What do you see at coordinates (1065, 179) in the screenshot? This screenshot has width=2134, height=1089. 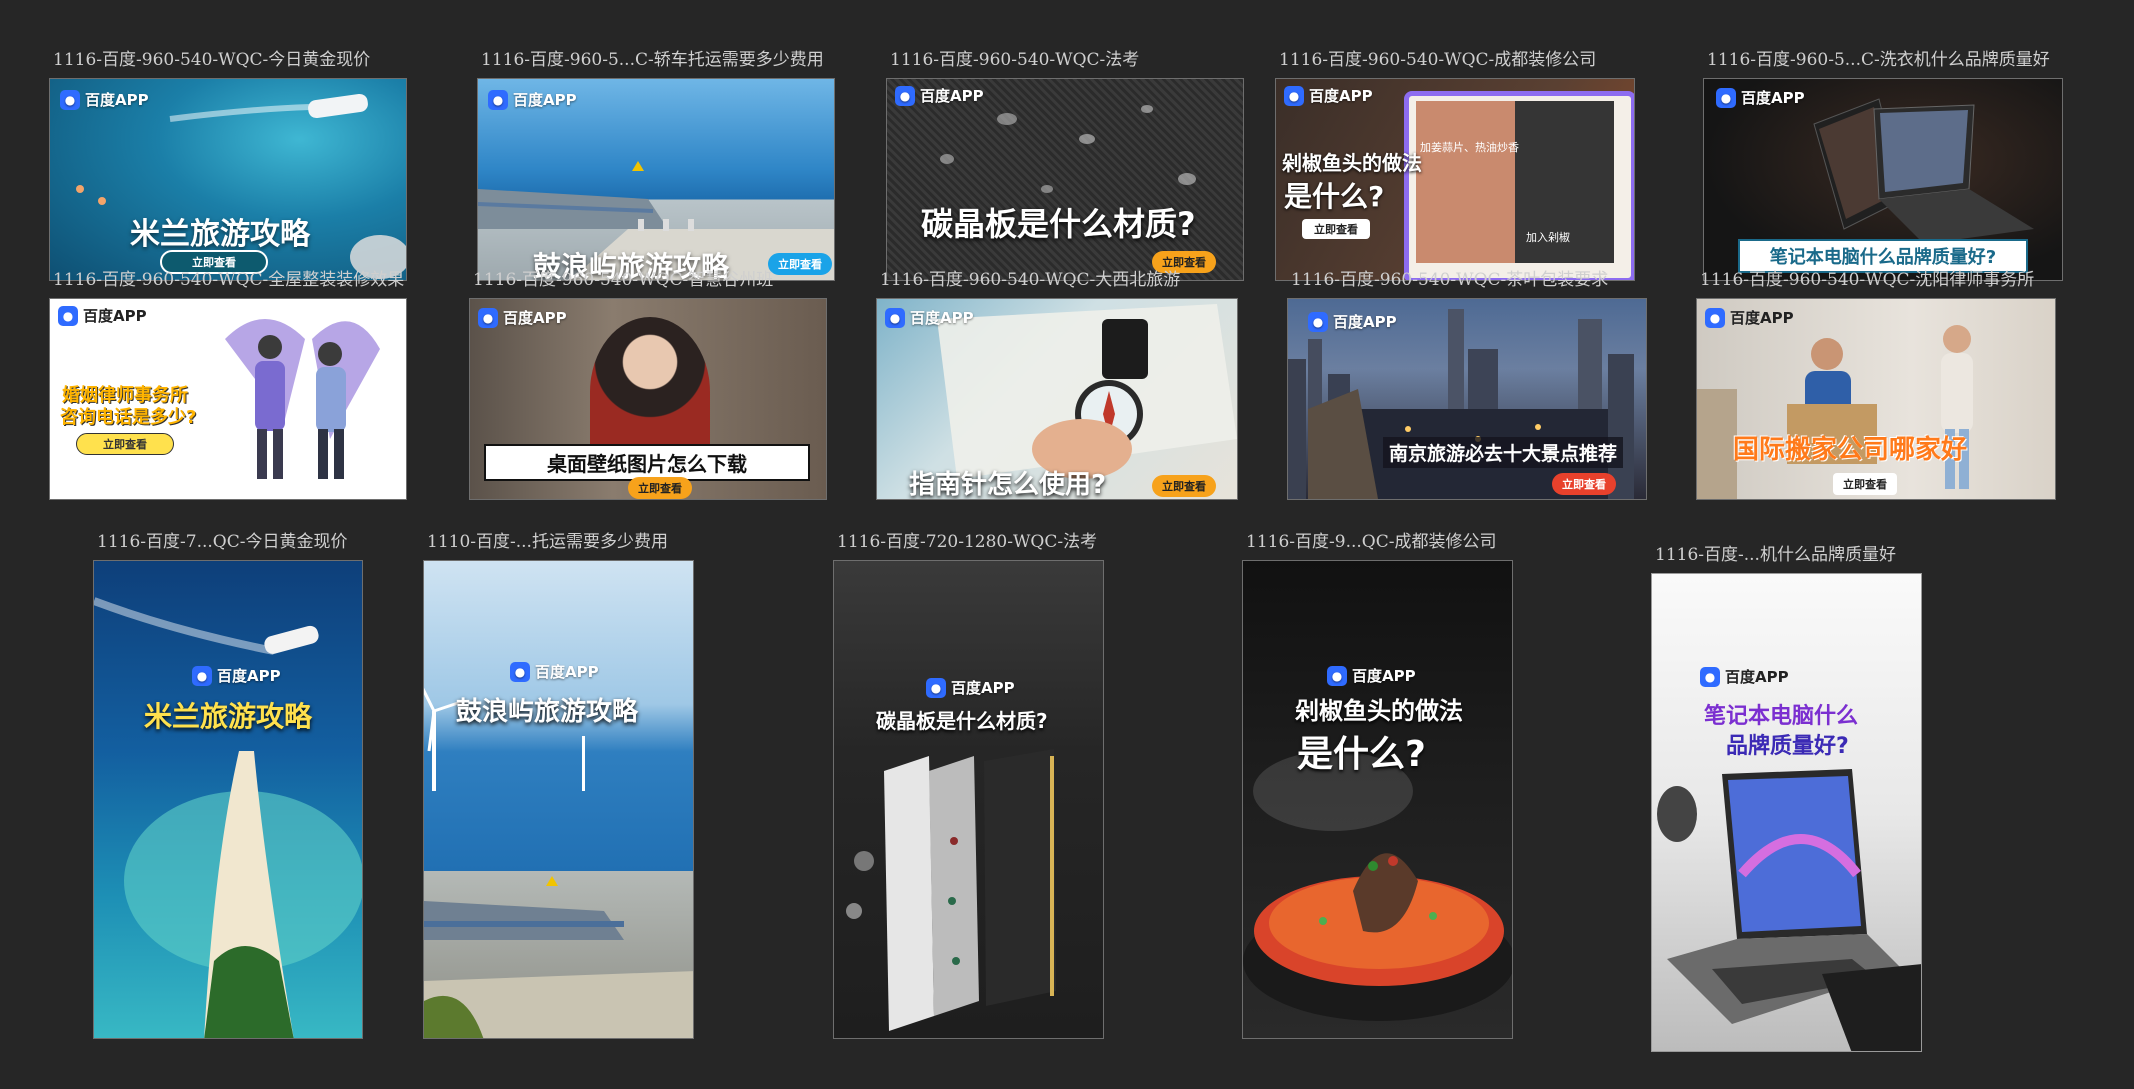 I see `ad-creative: ● 百度APP 碳晶板是什么材质? 立即查看` at bounding box center [1065, 179].